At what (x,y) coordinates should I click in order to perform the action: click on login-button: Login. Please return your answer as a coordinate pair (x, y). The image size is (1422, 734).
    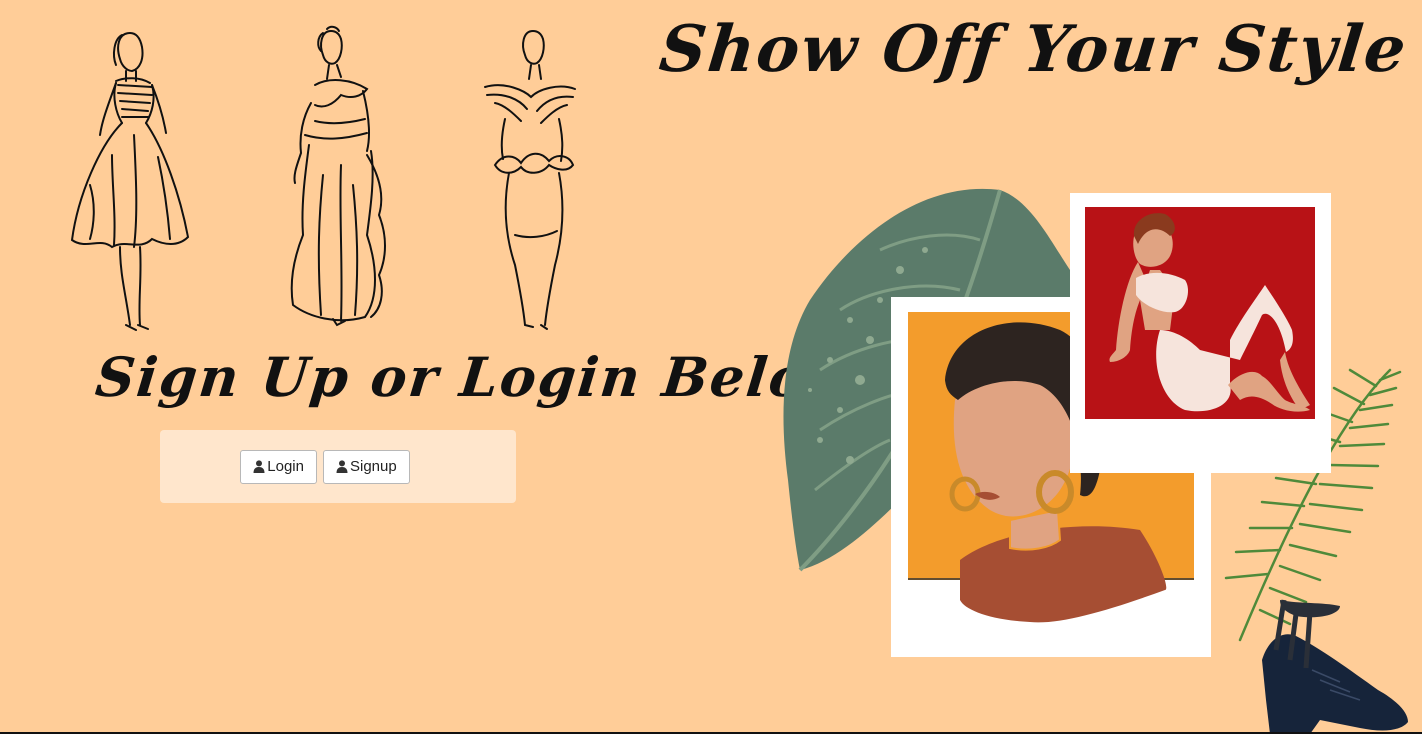
    Looking at the image, I should click on (278, 466).